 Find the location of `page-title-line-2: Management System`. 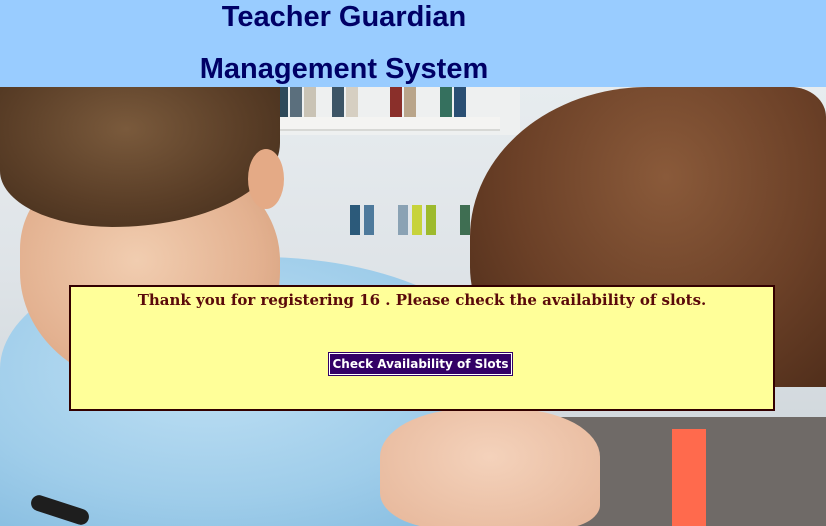

page-title-line-2: Management System is located at coordinates (344, 68).